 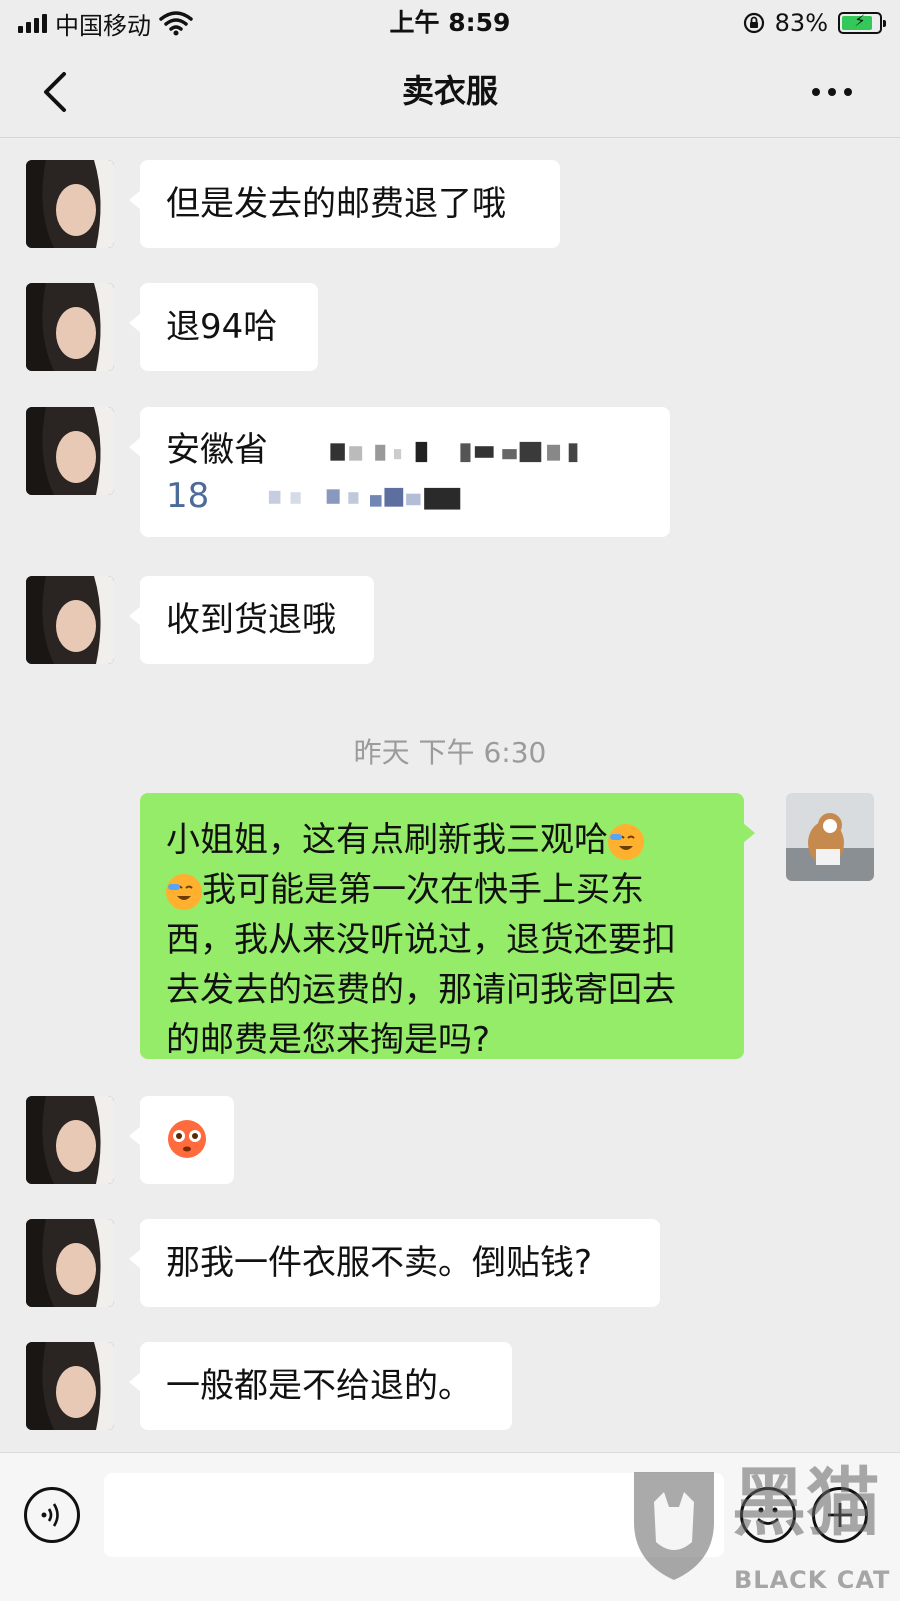 I want to click on message-bubble: 但是发去的邮费退了哦, so click(x=344, y=204).